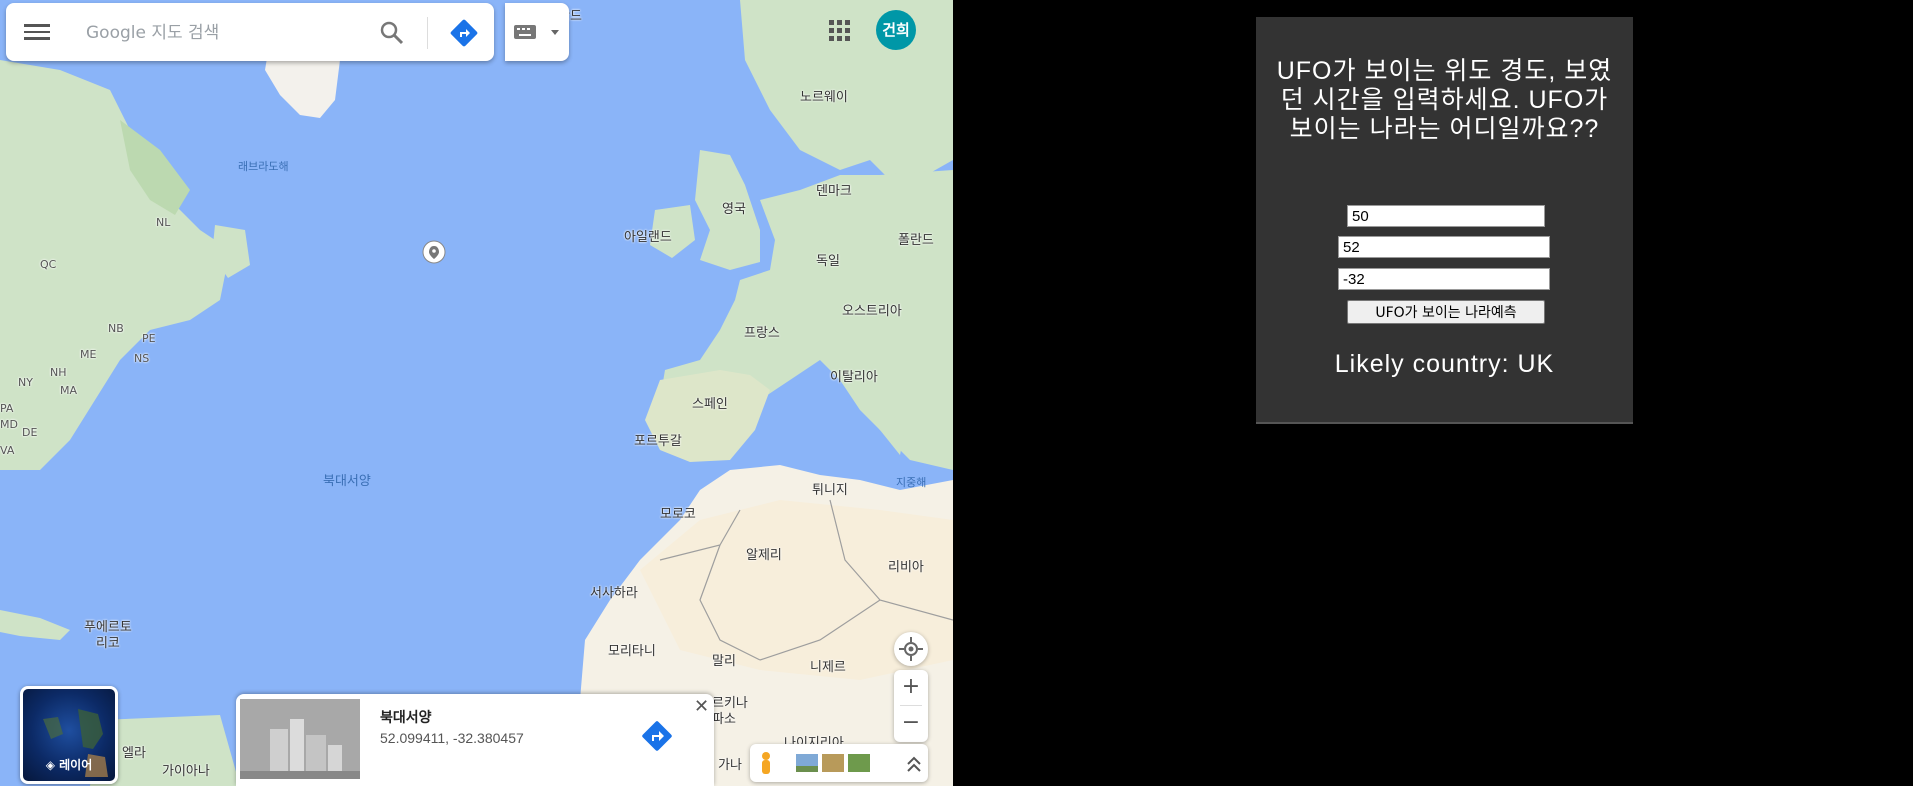 This screenshot has height=786, width=1913. What do you see at coordinates (830, 490) in the screenshot?
I see `label-tunisia: 튀니지` at bounding box center [830, 490].